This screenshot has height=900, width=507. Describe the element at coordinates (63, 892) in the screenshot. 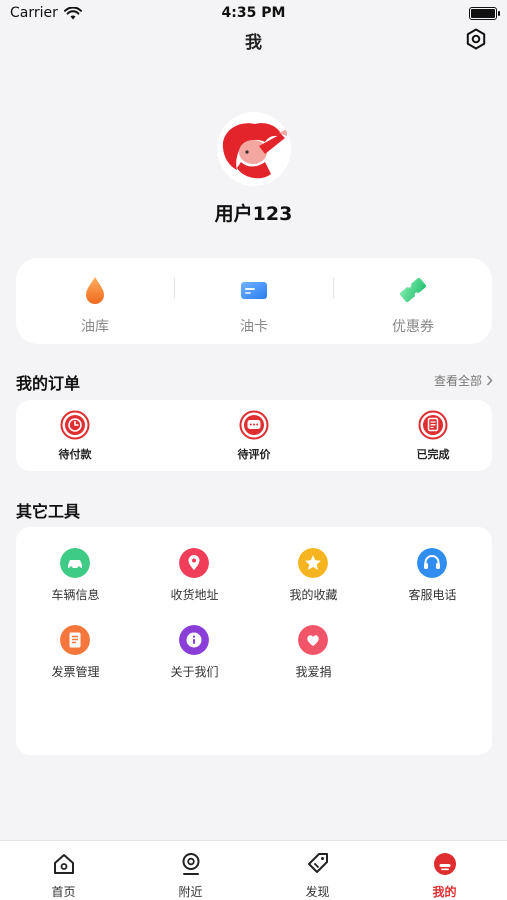

I see `tab-label: 首页` at that location.